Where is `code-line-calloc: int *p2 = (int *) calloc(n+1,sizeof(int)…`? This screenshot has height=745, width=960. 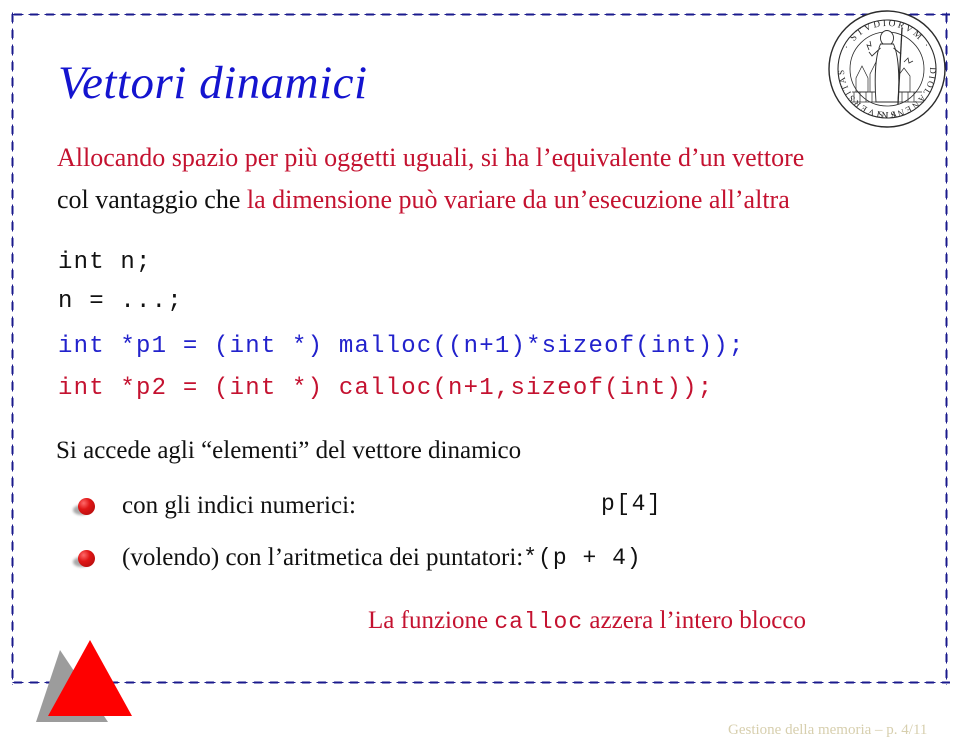
code-line-calloc: int *p2 = (int *) calloc(n+1,sizeof(int)… is located at coordinates (386, 388).